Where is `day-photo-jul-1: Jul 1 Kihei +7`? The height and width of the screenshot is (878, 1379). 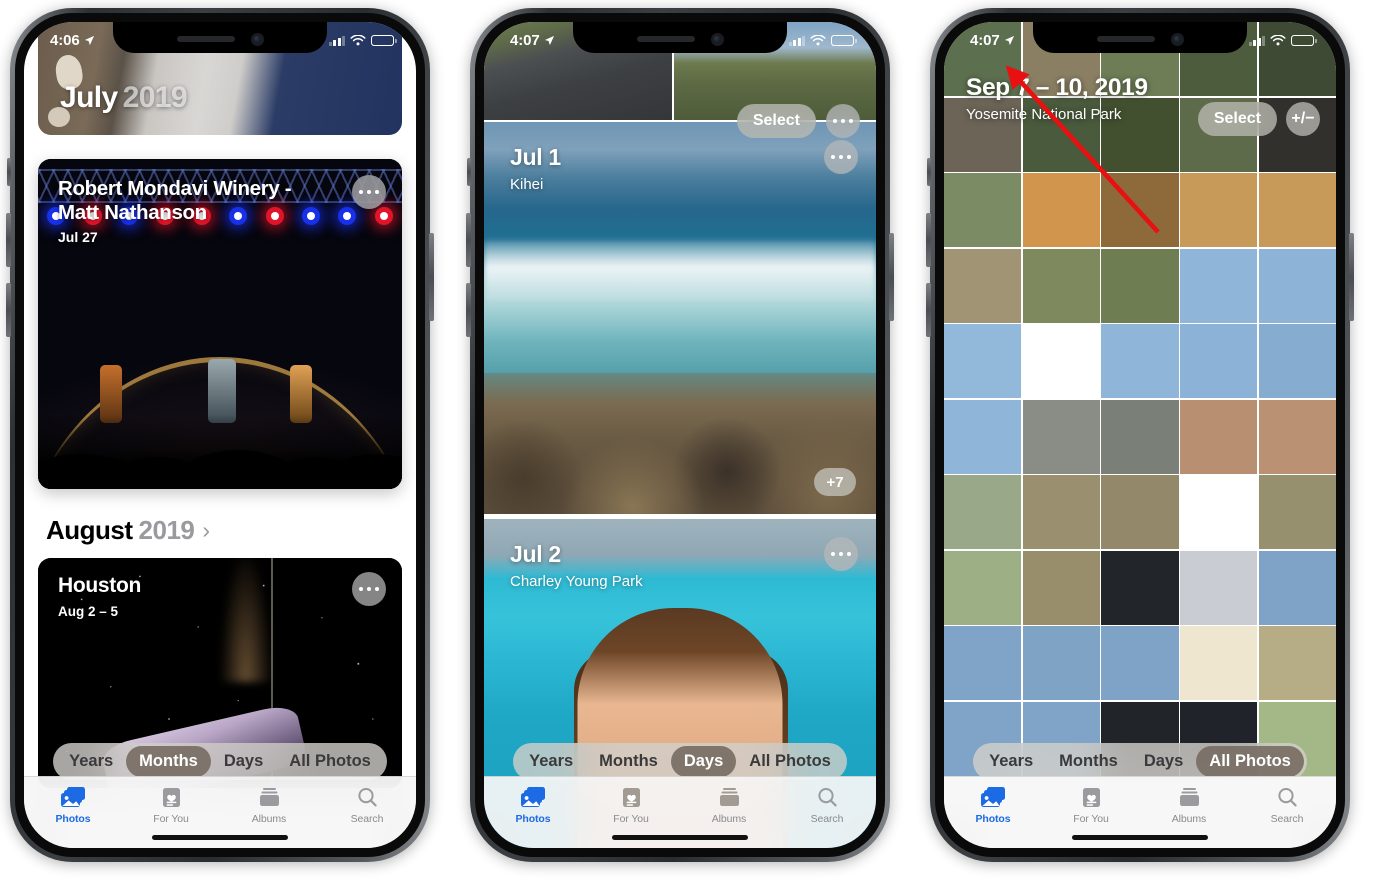
day-photo-jul-1: Jul 1 Kihei +7 is located at coordinates (680, 318).